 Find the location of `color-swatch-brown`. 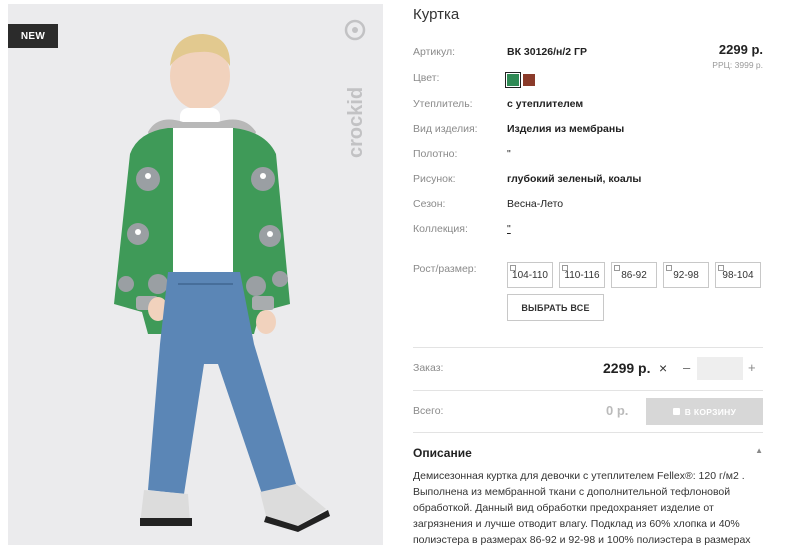

color-swatch-brown is located at coordinates (529, 80).